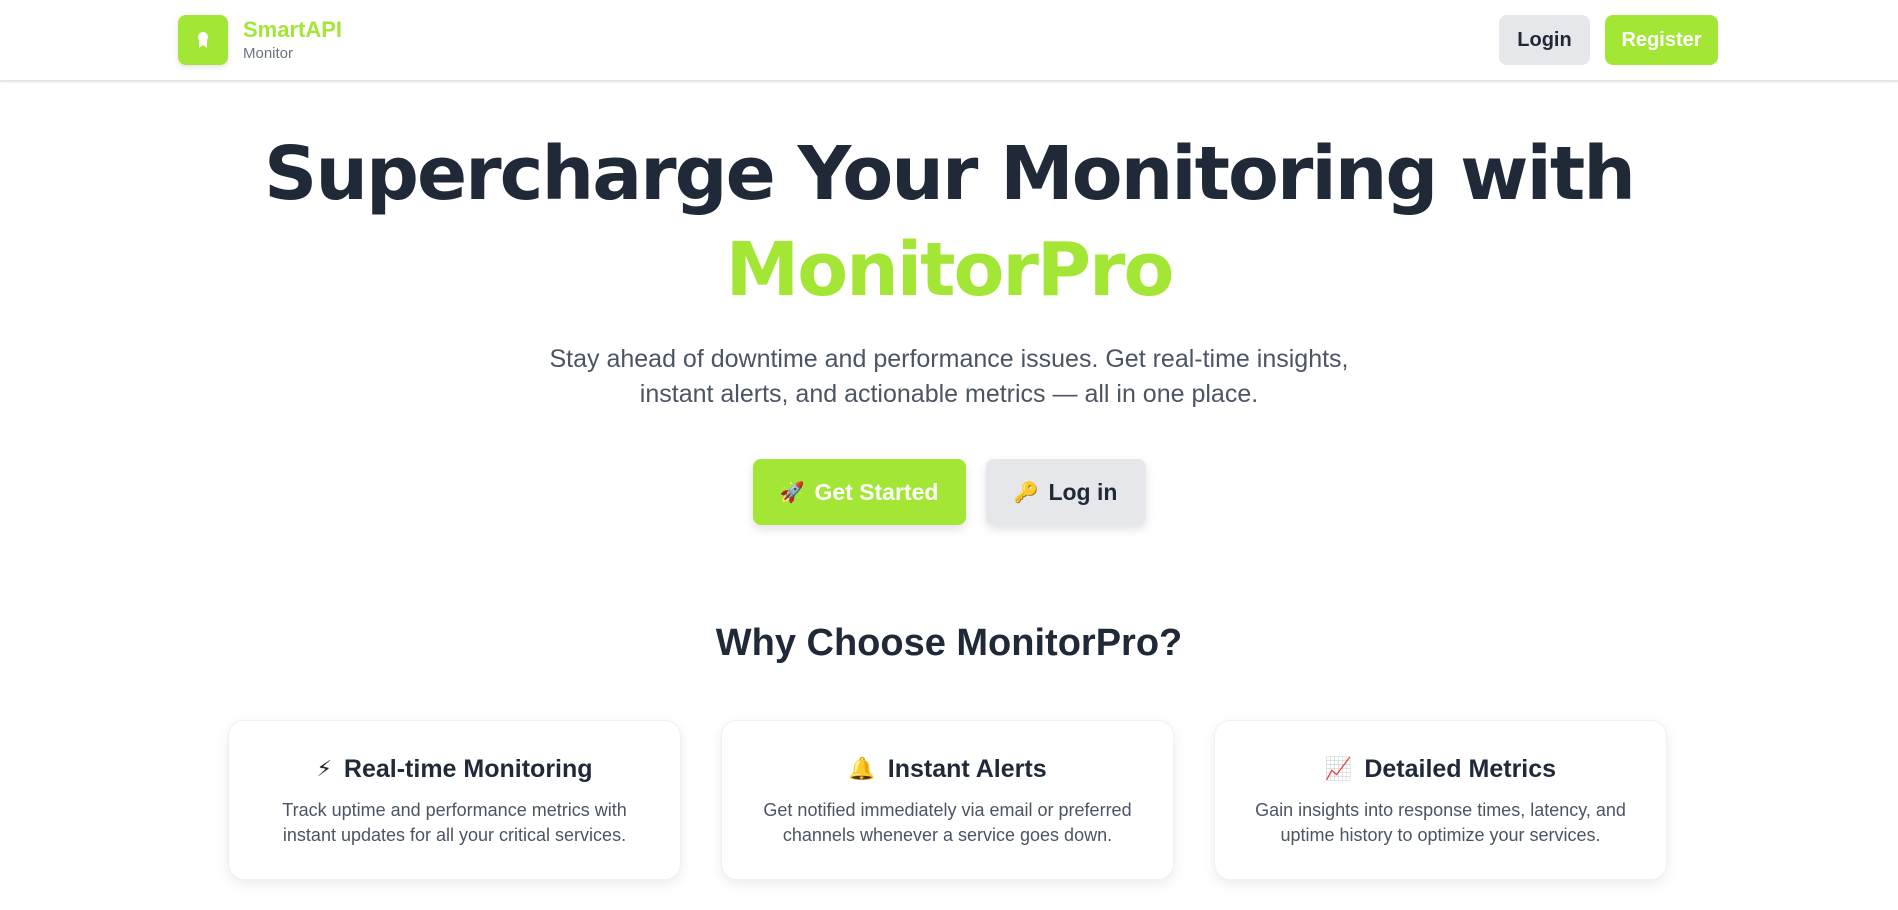 Image resolution: width=1898 pixels, height=910 pixels. I want to click on hero-login-label: Log in, so click(1083, 491).